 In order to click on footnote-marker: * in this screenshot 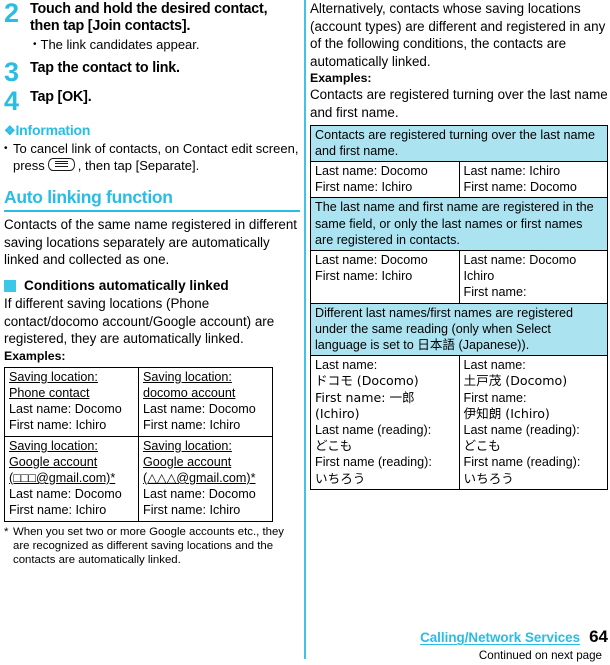, I will do `click(6, 531)`.